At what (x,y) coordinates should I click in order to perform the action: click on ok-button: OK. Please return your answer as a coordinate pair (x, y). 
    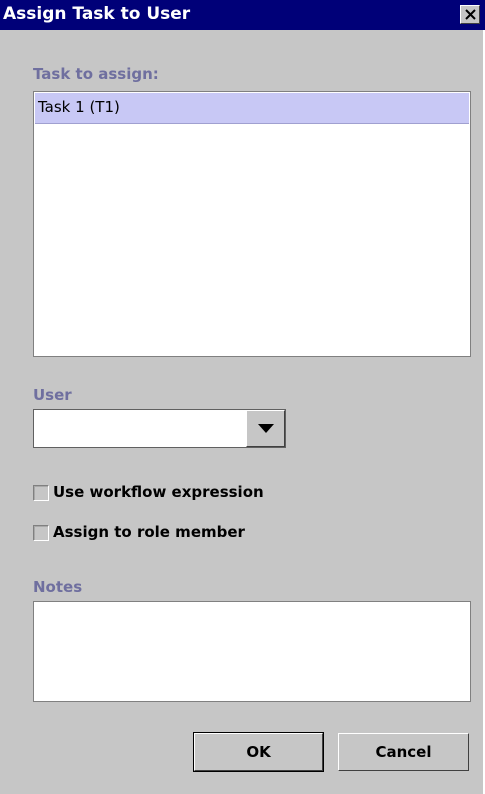
    Looking at the image, I should click on (258, 752).